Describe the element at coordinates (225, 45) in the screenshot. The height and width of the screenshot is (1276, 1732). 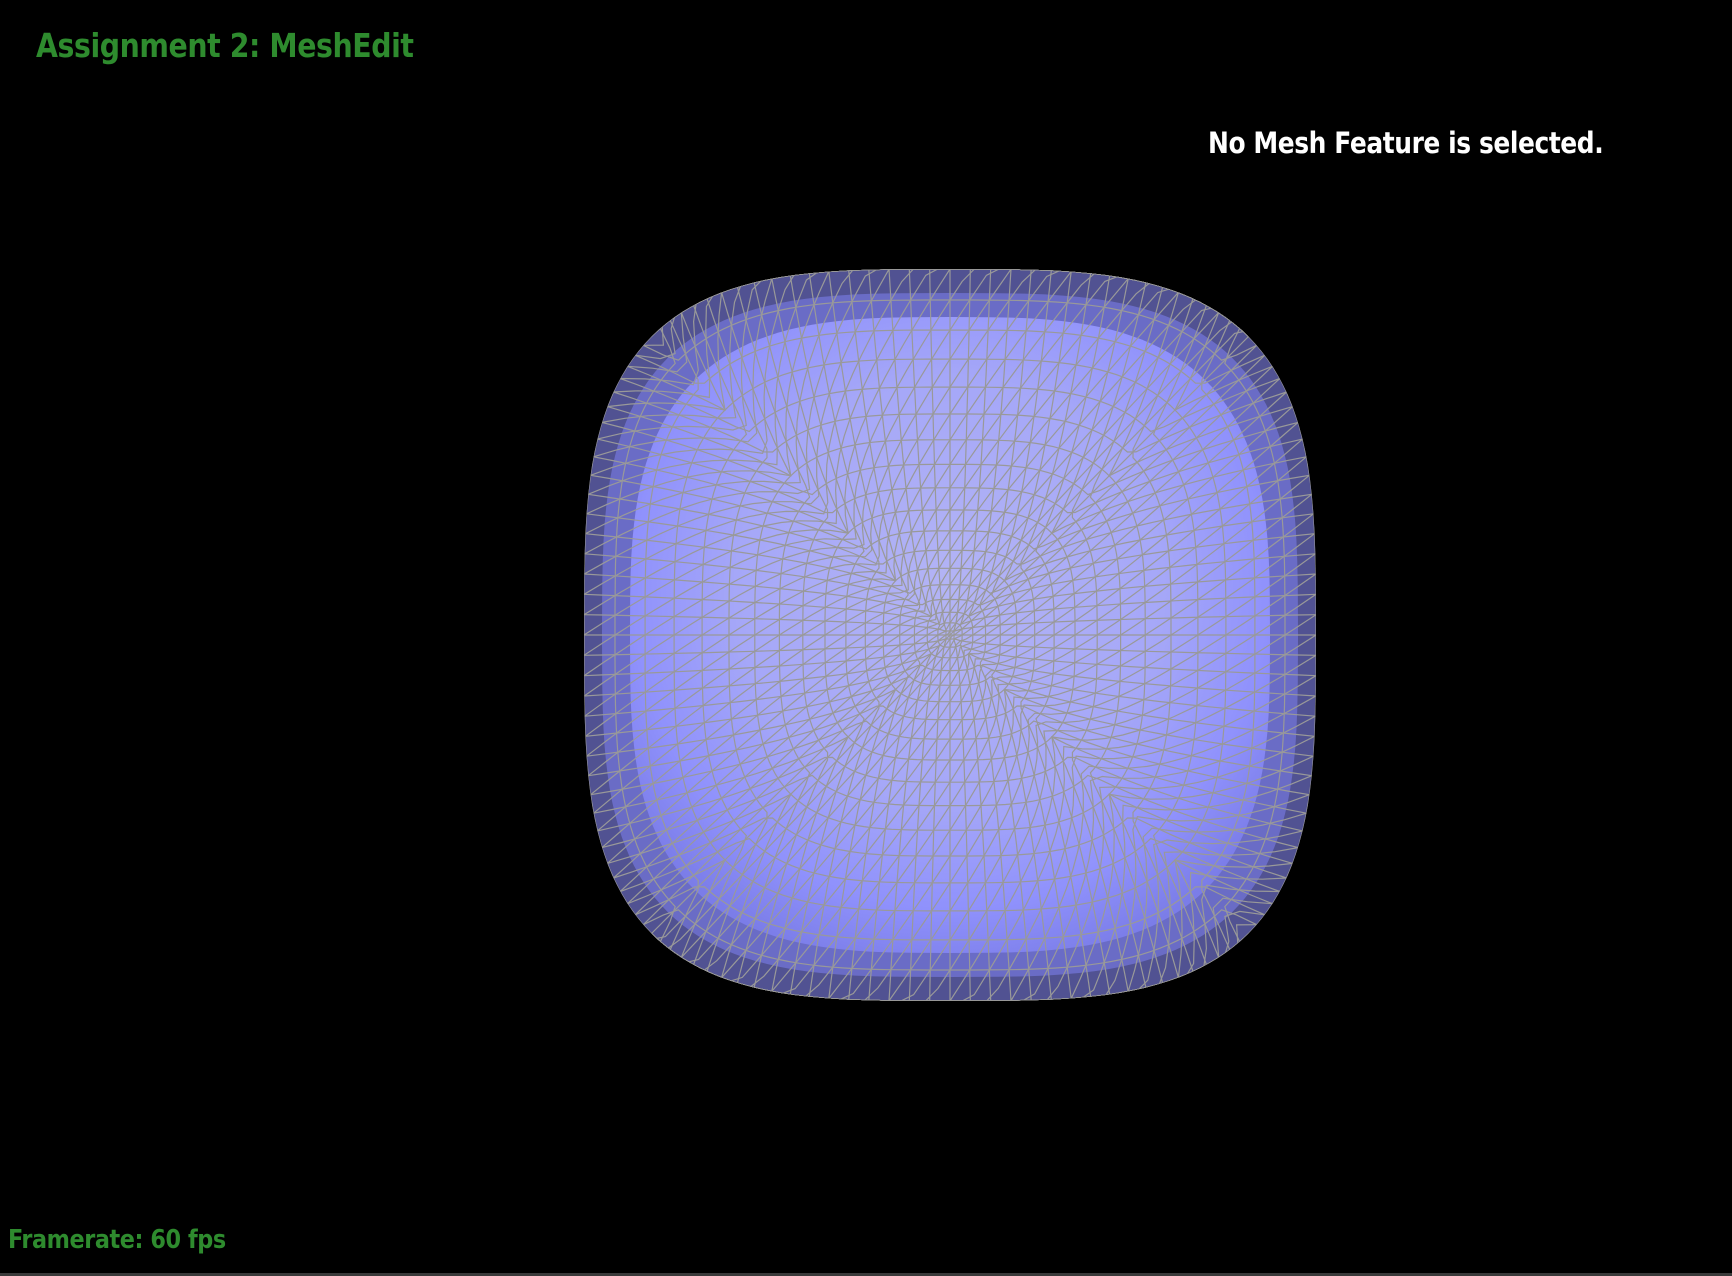
I see `app-title: Assignment 2: MeshEdit` at that location.